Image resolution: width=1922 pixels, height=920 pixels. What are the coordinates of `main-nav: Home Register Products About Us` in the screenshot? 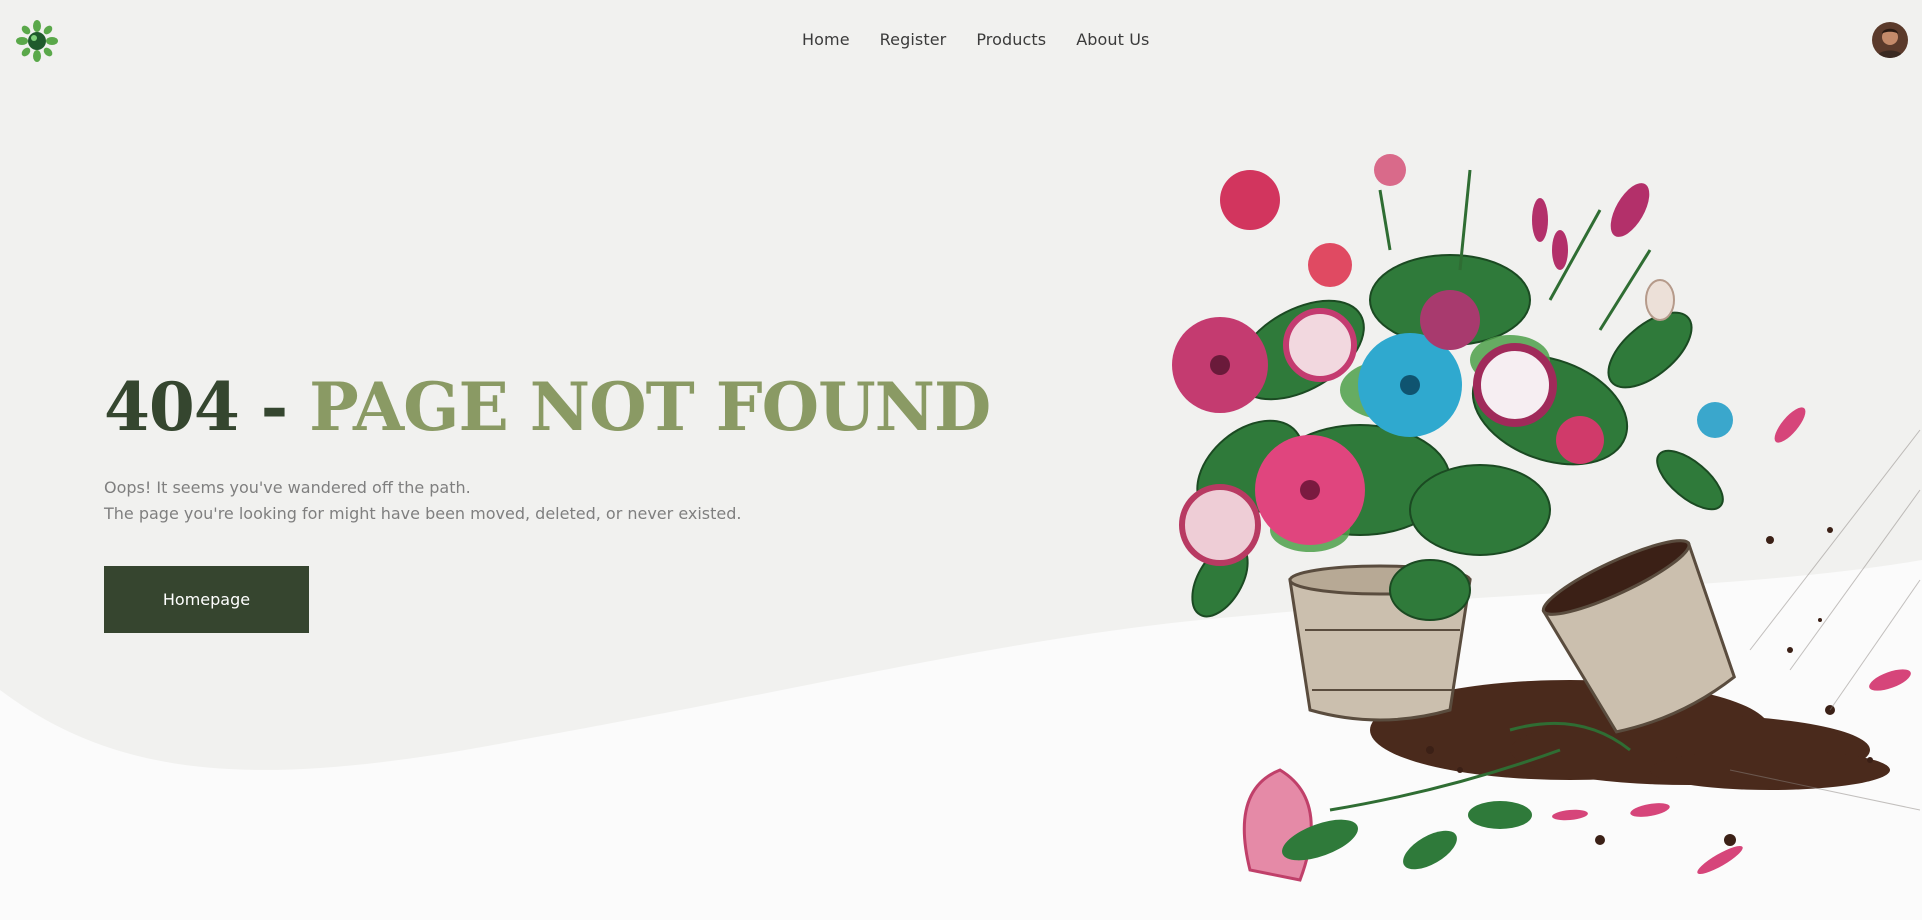 It's located at (975, 39).